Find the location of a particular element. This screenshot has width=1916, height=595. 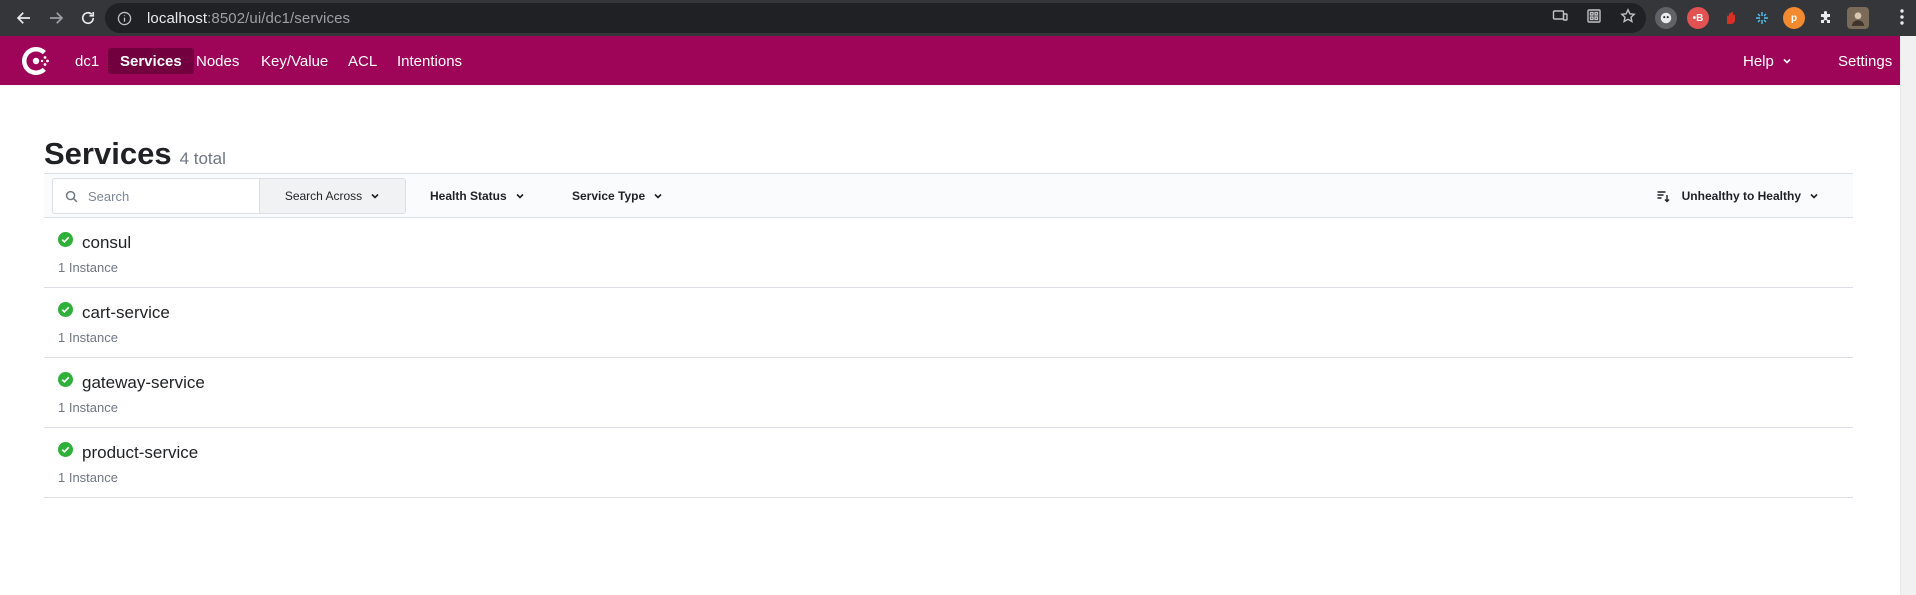

nav-intentions: Intentions is located at coordinates (429, 61).